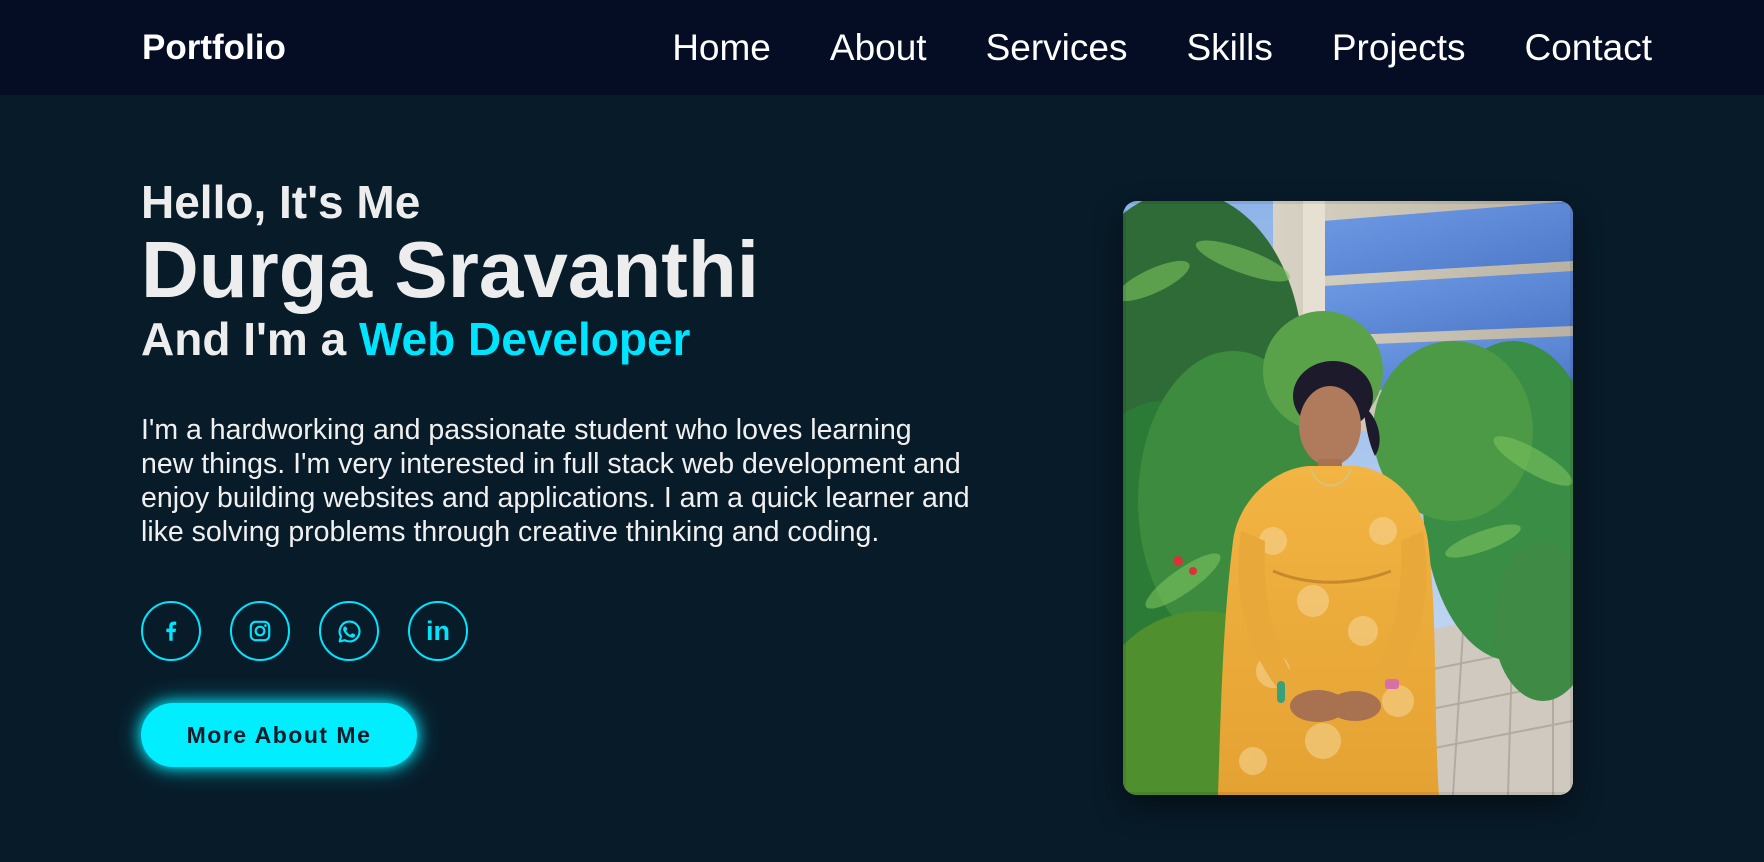 This screenshot has height=862, width=1764. I want to click on whatsapp-link, so click(349, 631).